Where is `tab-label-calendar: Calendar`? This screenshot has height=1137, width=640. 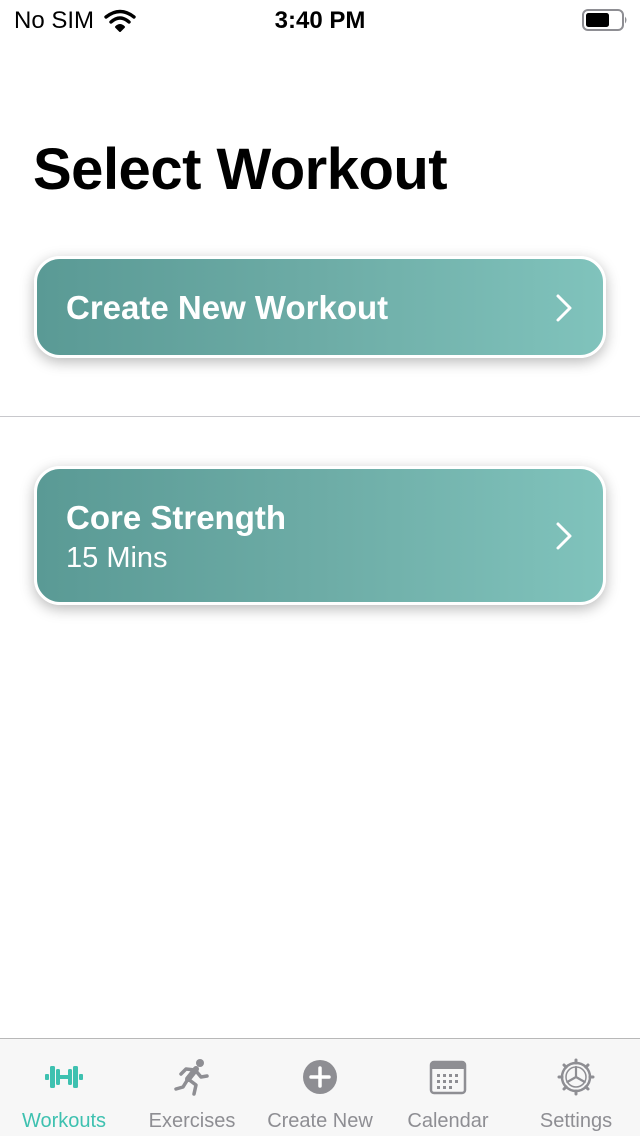 tab-label-calendar: Calendar is located at coordinates (448, 1121).